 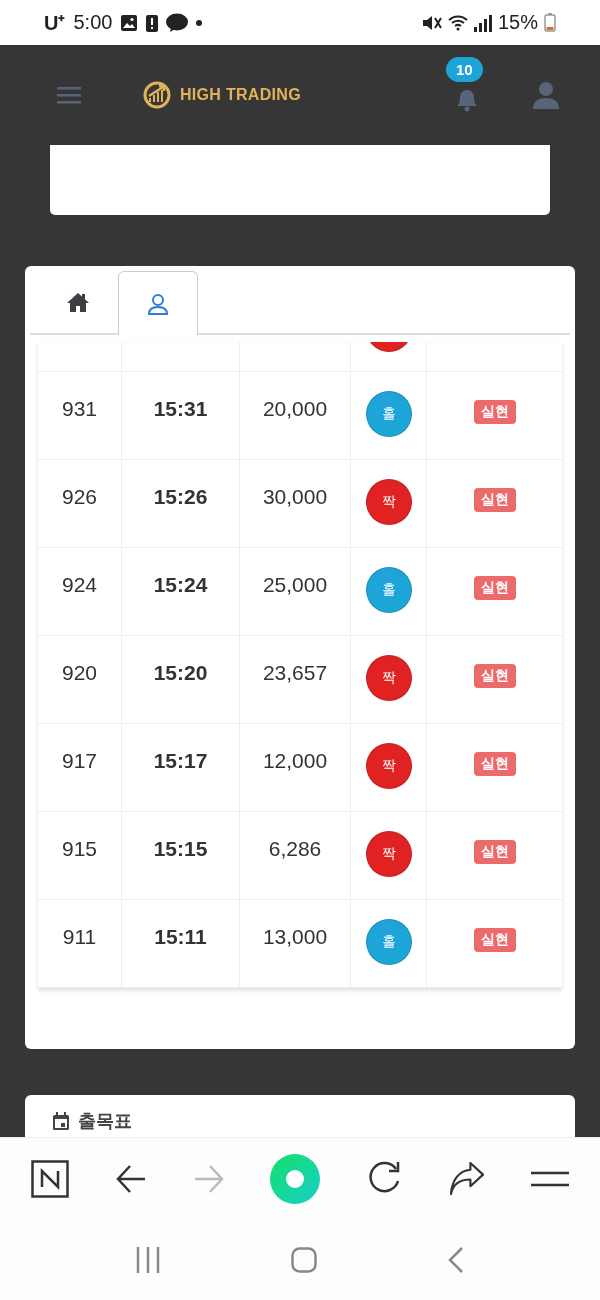 What do you see at coordinates (482, 22) in the screenshot?
I see `signal-icon` at bounding box center [482, 22].